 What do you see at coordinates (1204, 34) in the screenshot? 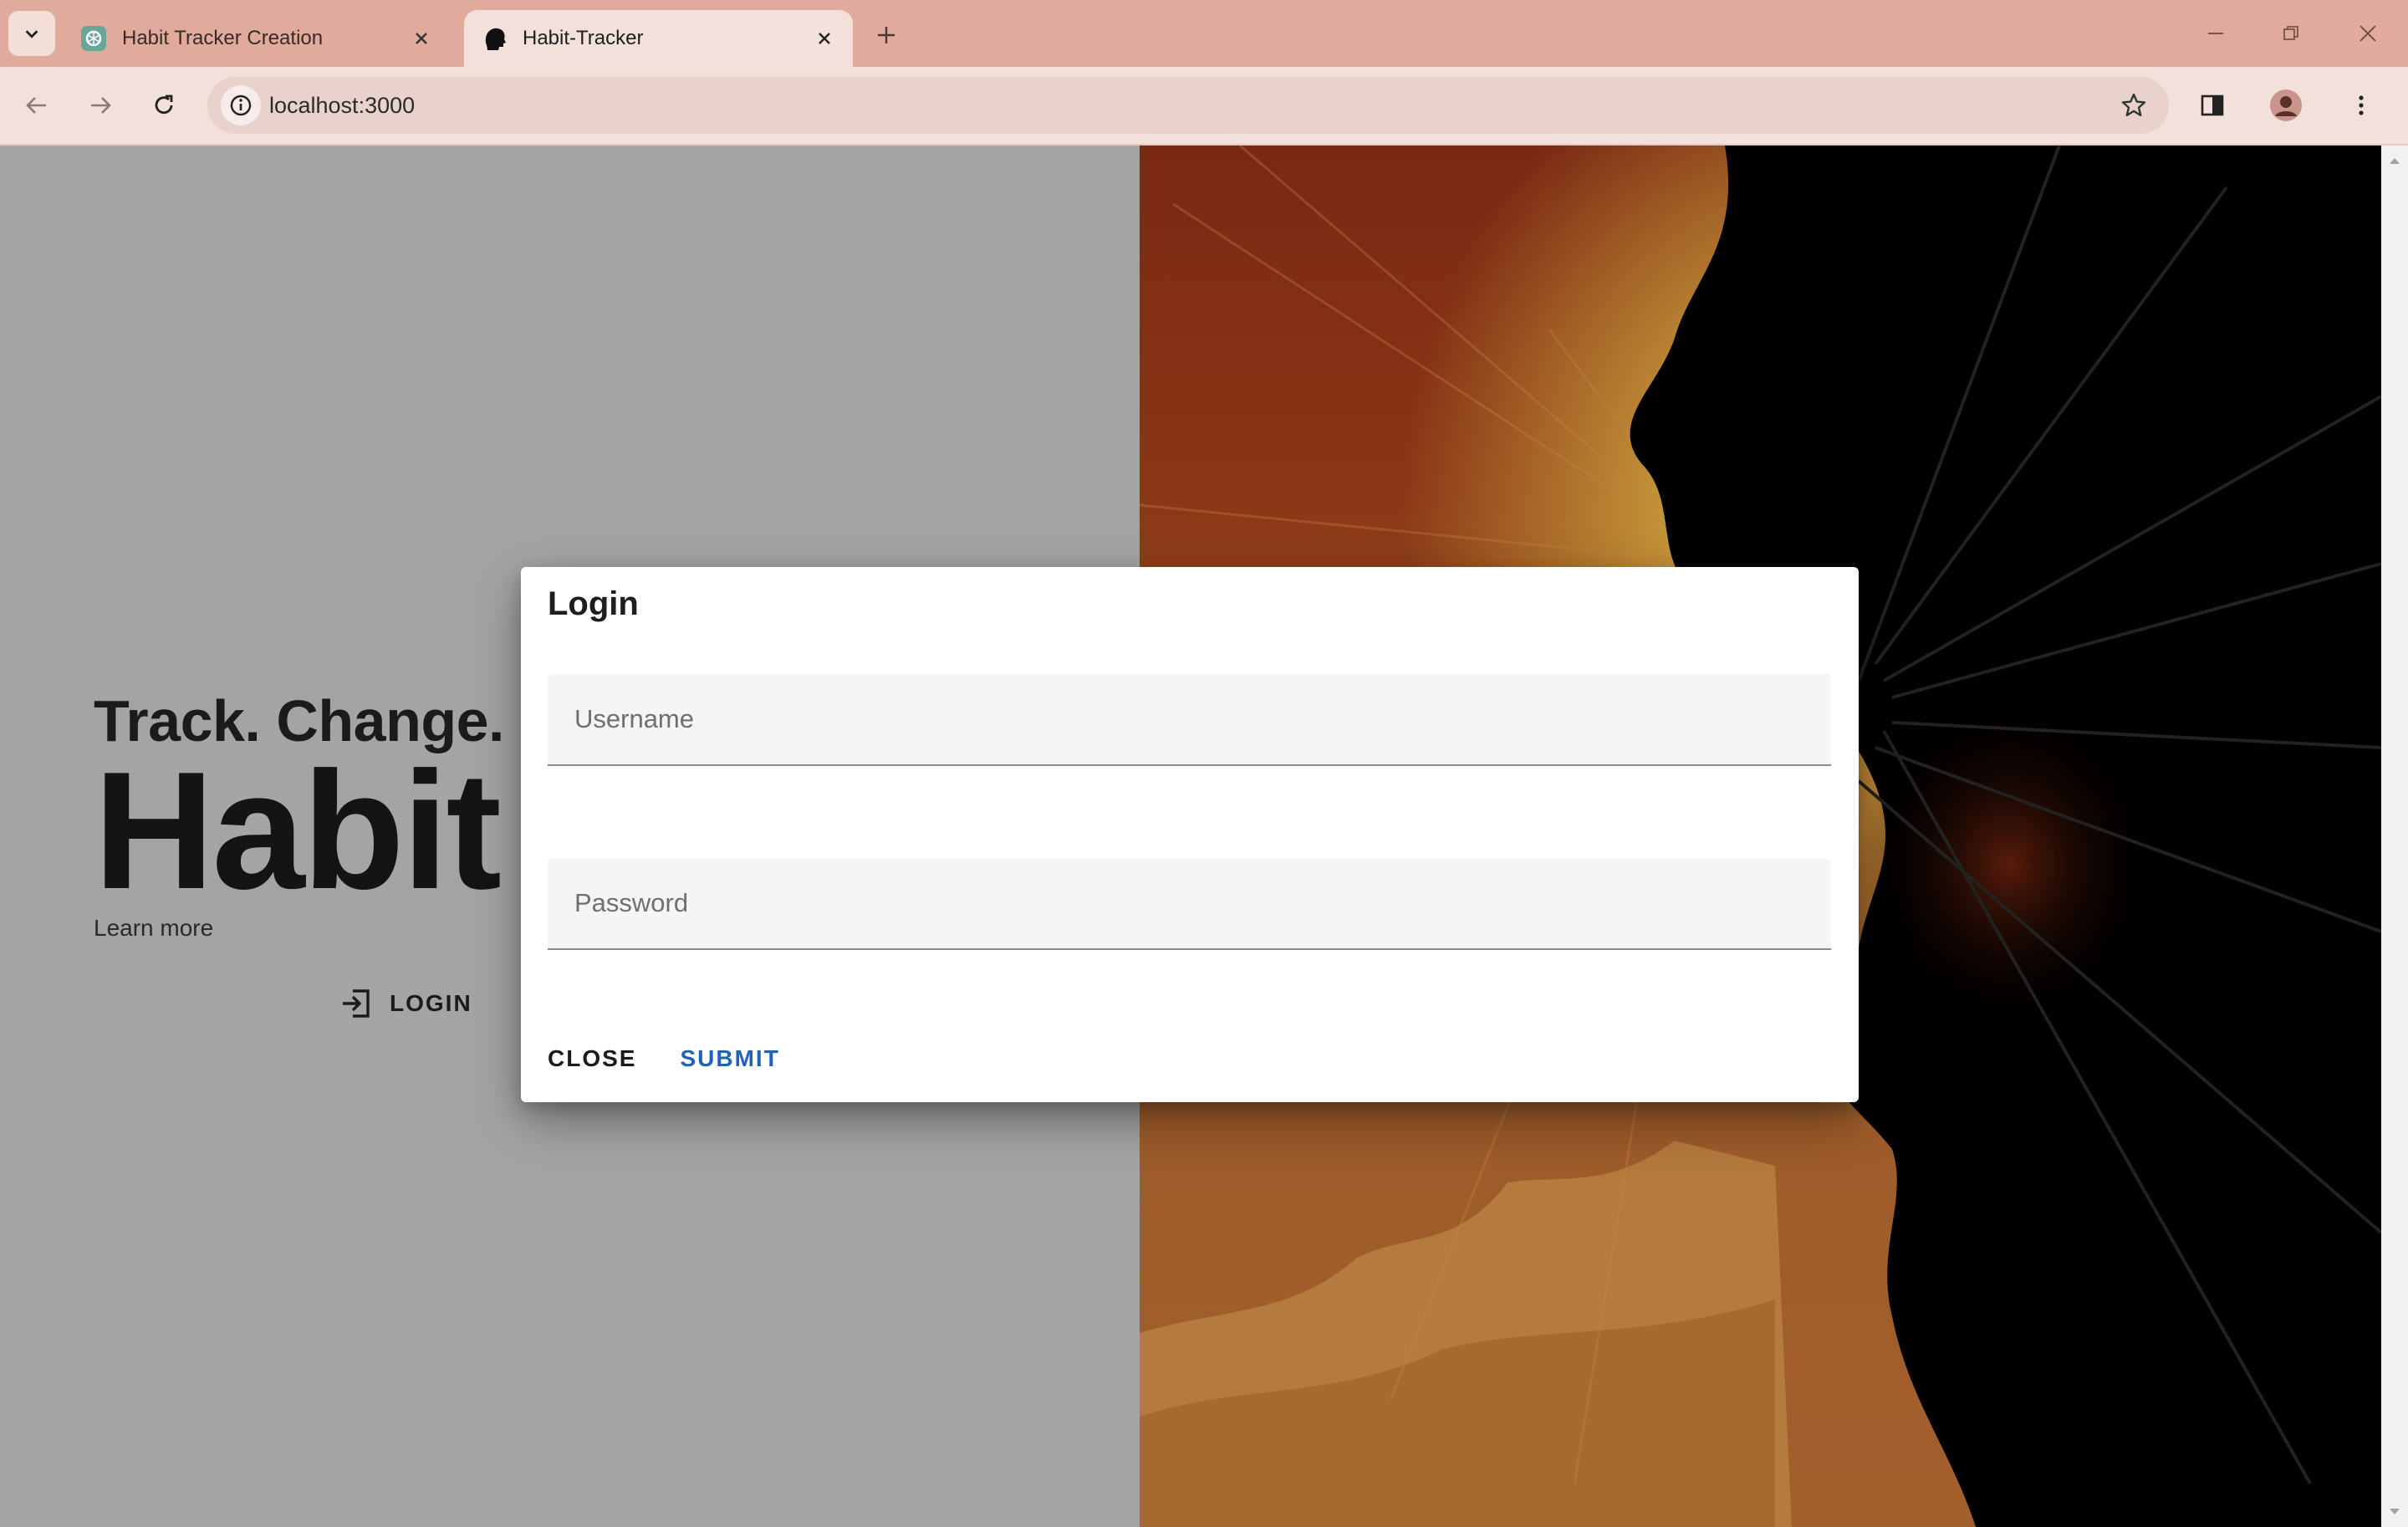
I see `browser-tabstrip: Habit Tracker Creation Habit-Tracker` at bounding box center [1204, 34].